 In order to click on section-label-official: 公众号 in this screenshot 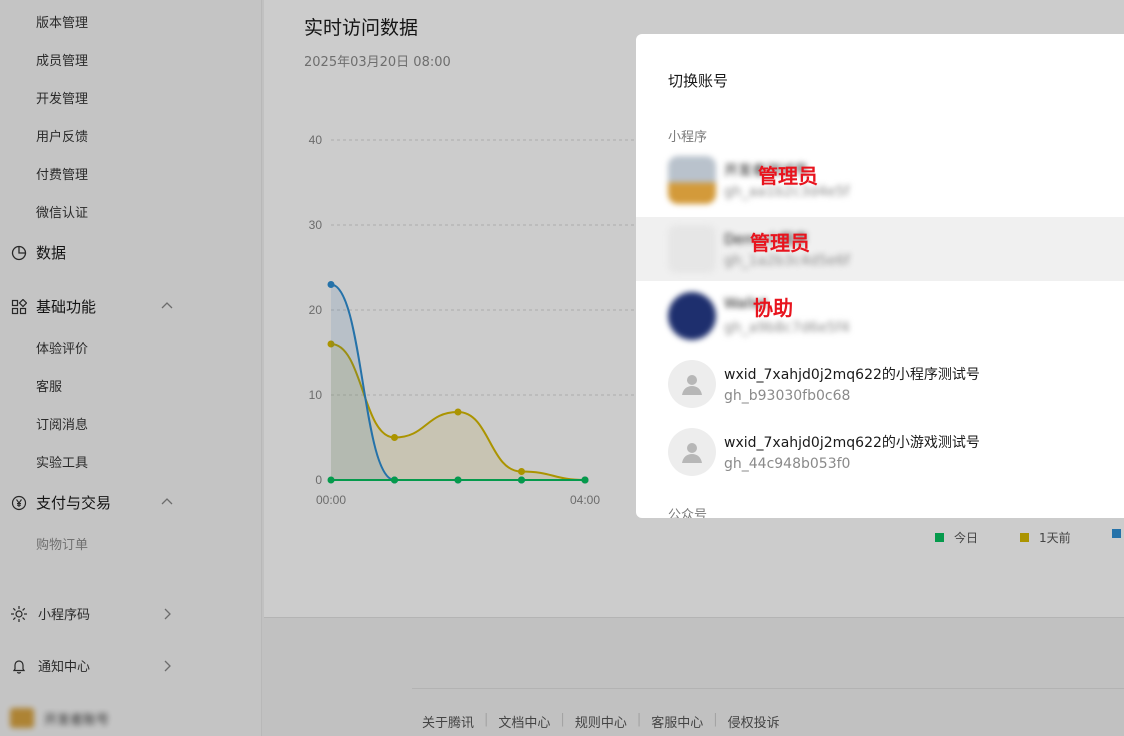, I will do `click(688, 513)`.